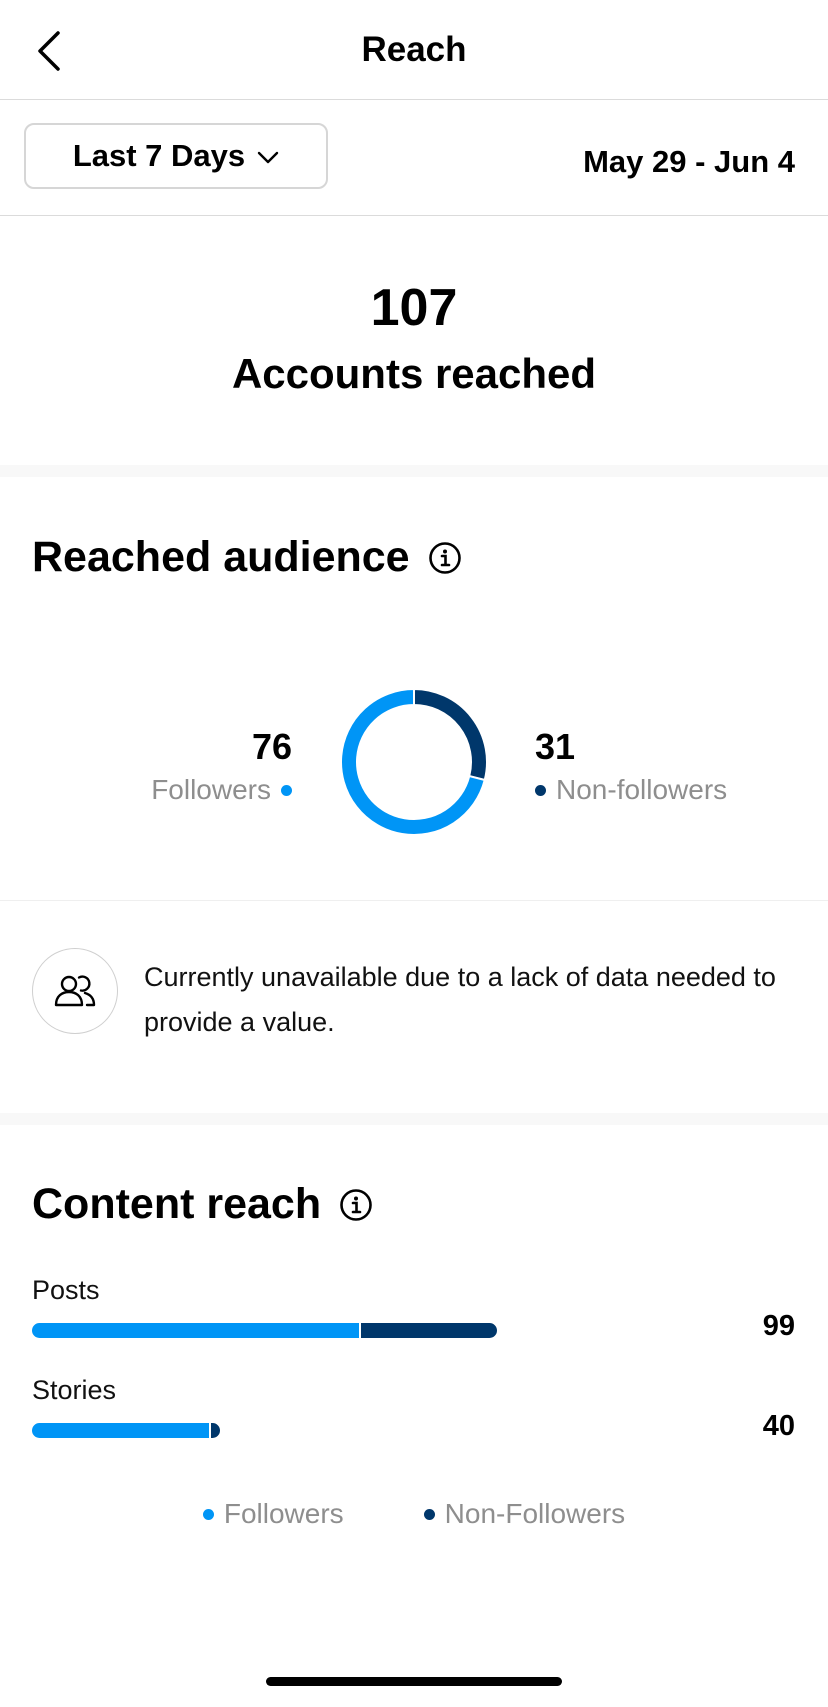  What do you see at coordinates (271, 746) in the screenshot?
I see `followers-count: 76` at bounding box center [271, 746].